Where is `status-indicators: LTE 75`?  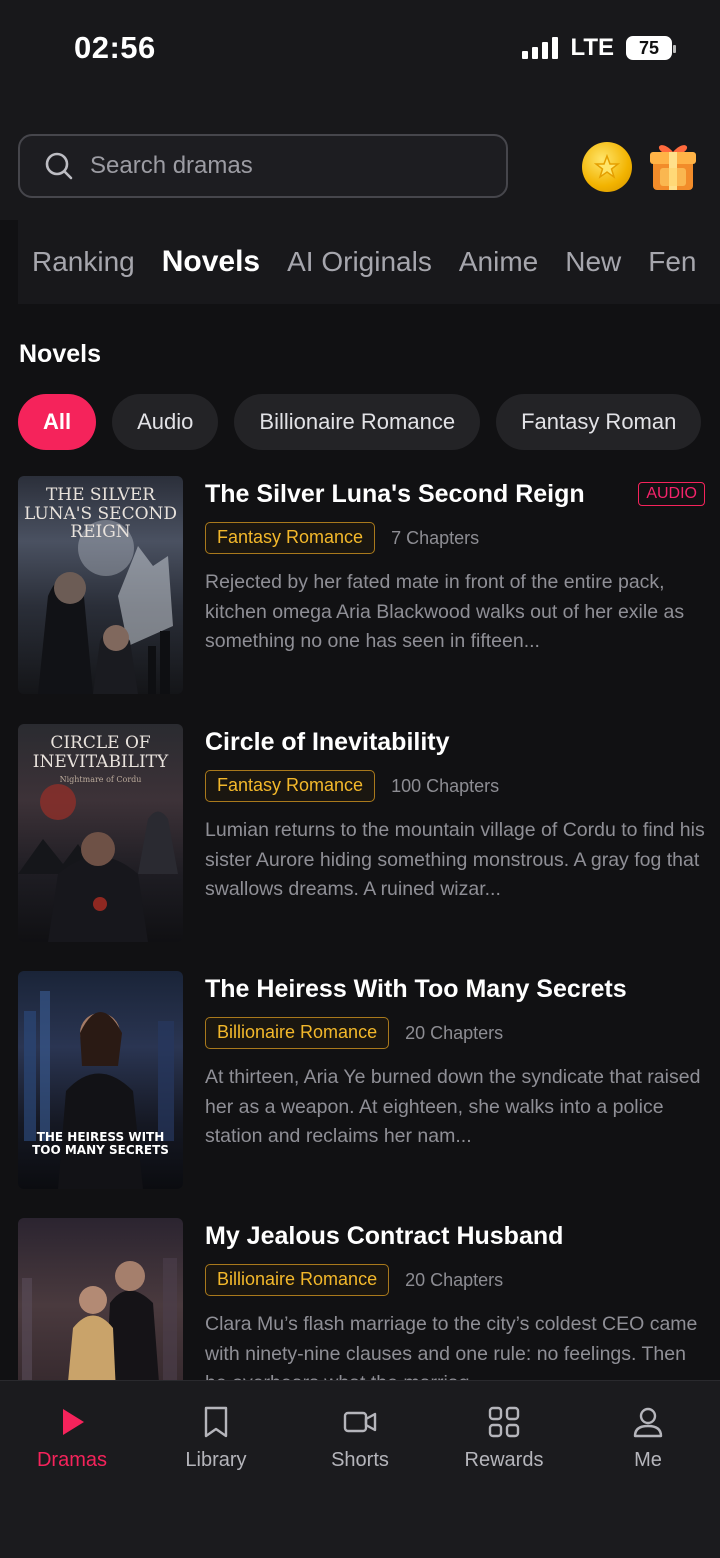 status-indicators: LTE 75 is located at coordinates (599, 48).